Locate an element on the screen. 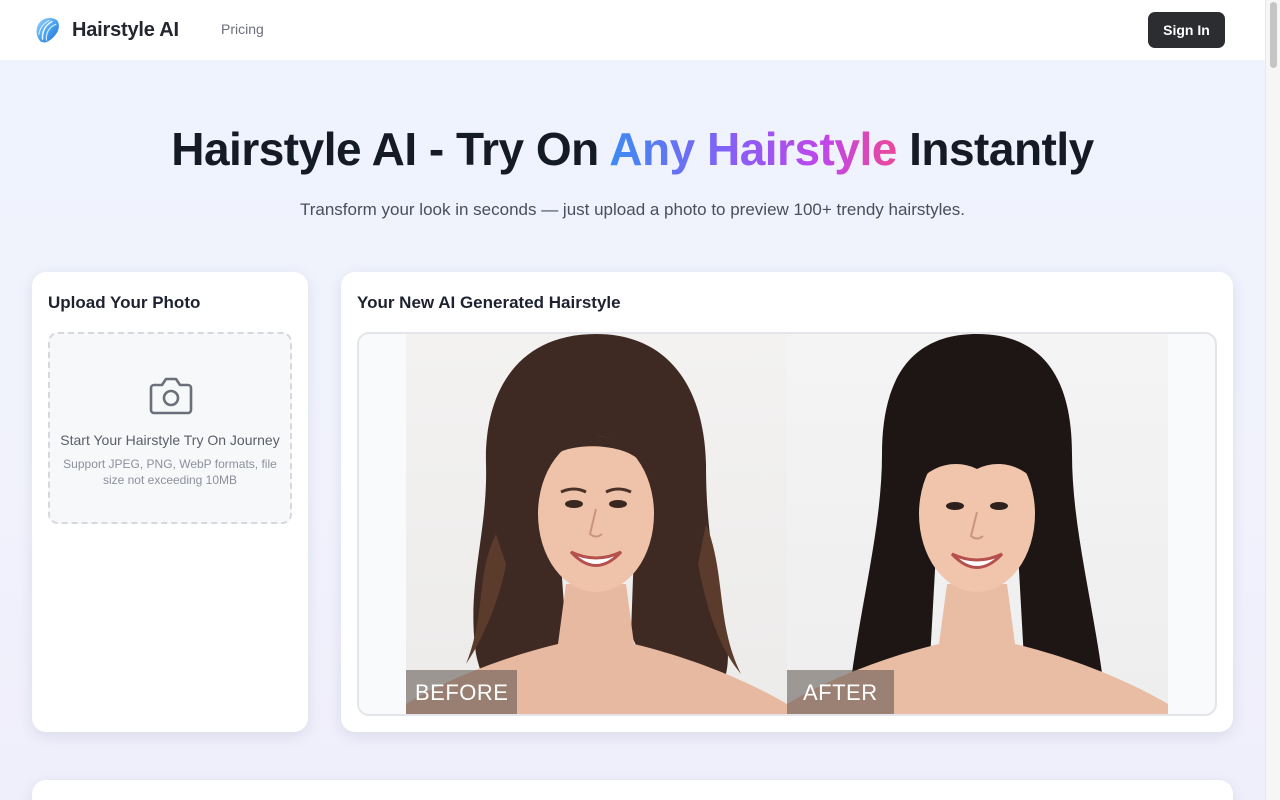 This screenshot has width=1280, height=800. after-portrait-image is located at coordinates (977, 524).